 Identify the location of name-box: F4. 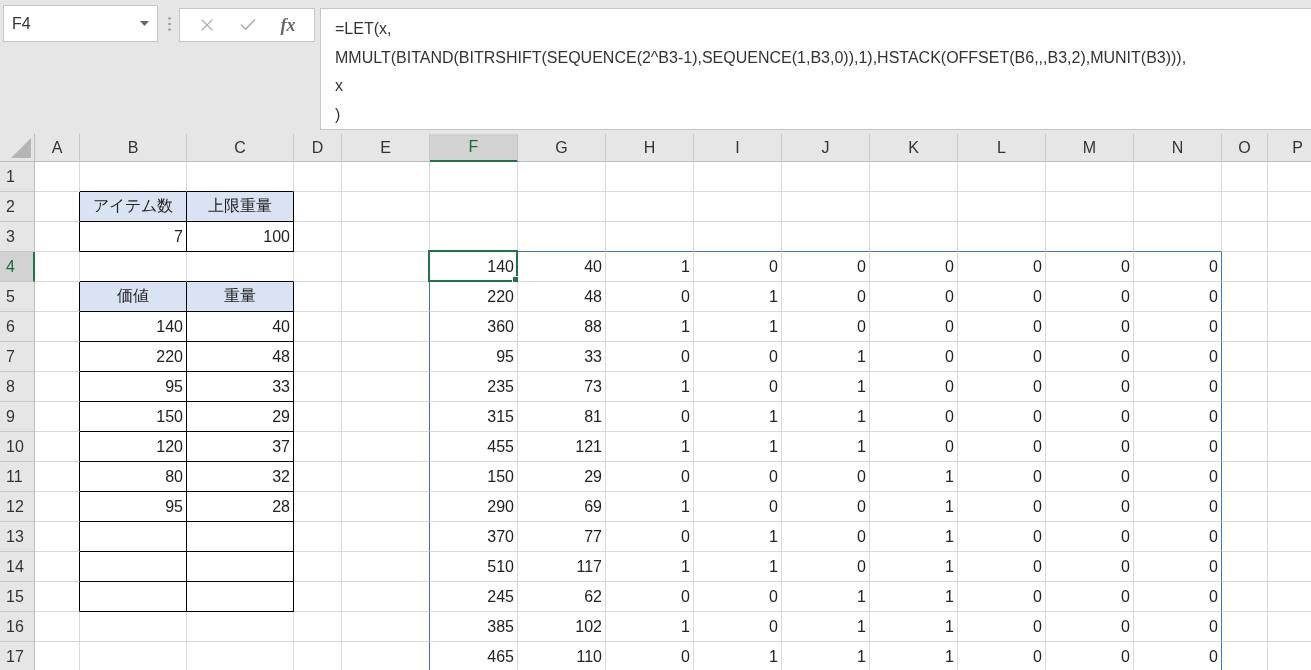
(80, 23).